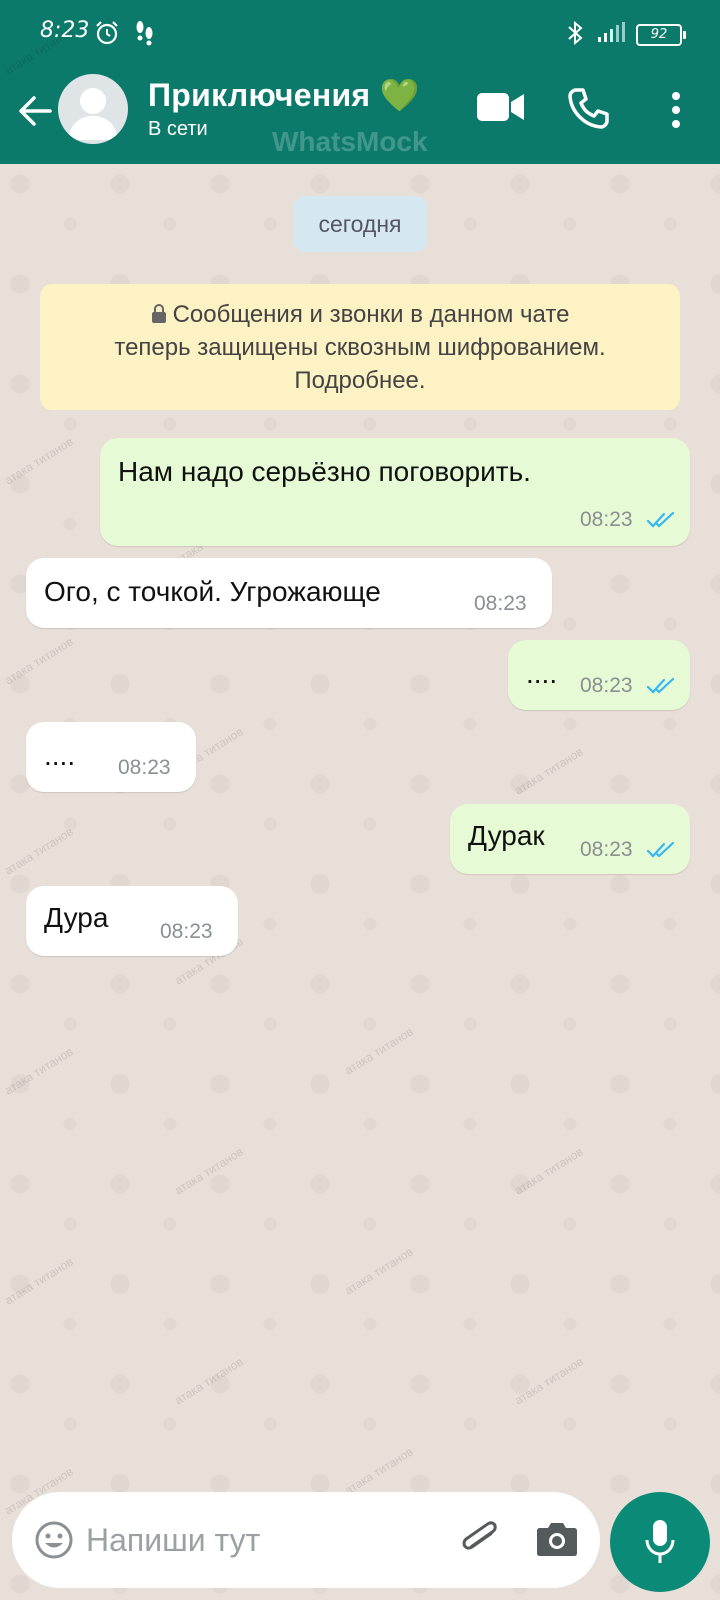  I want to click on status-bar: 8:23 92, so click(360, 32).